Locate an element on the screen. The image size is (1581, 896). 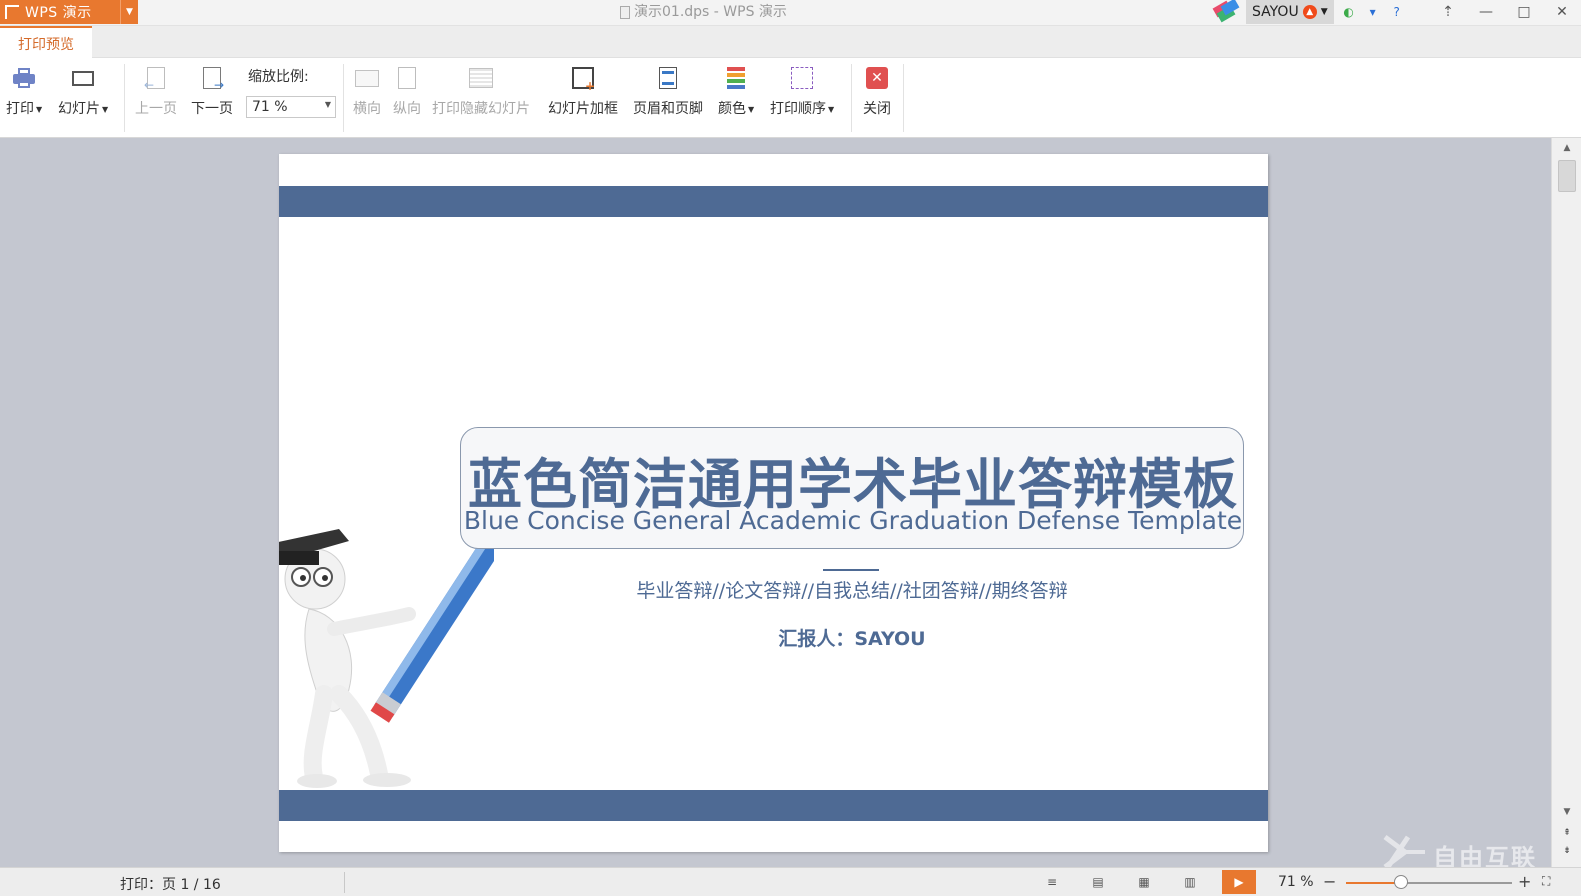
landscape-icon is located at coordinates (367, 78).